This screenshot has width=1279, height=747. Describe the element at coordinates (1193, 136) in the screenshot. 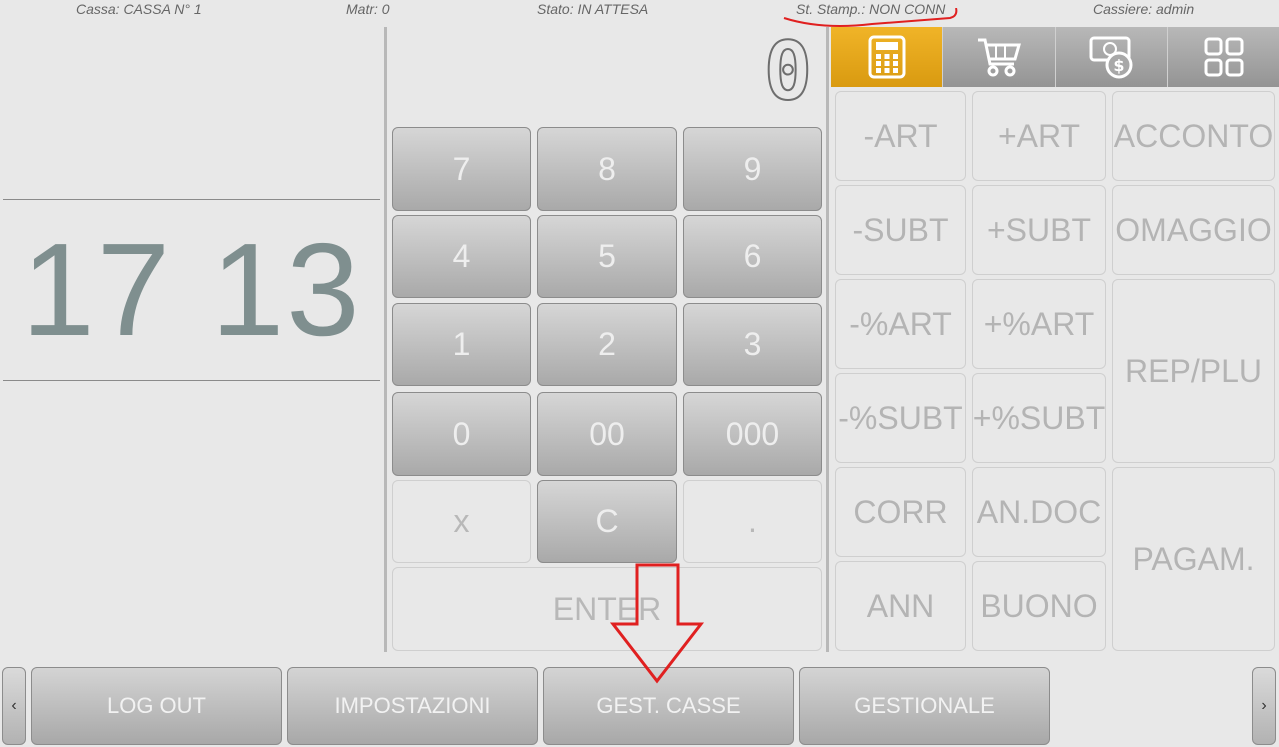

I see `acconto-button: ACCONTO` at that location.